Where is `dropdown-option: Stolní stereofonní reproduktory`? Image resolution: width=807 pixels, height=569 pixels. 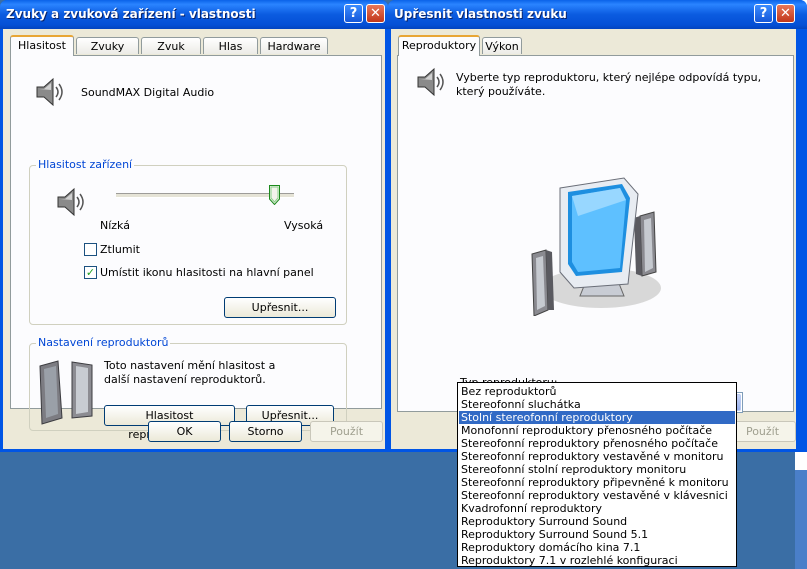
dropdown-option: Stolní stereofonní reproduktory is located at coordinates (597, 417).